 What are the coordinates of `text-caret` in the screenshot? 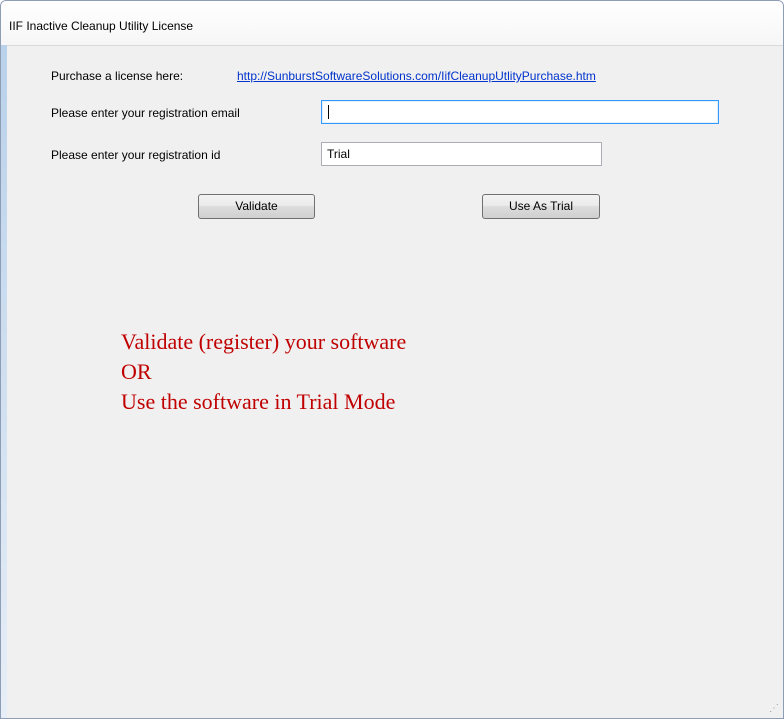 It's located at (328, 112).